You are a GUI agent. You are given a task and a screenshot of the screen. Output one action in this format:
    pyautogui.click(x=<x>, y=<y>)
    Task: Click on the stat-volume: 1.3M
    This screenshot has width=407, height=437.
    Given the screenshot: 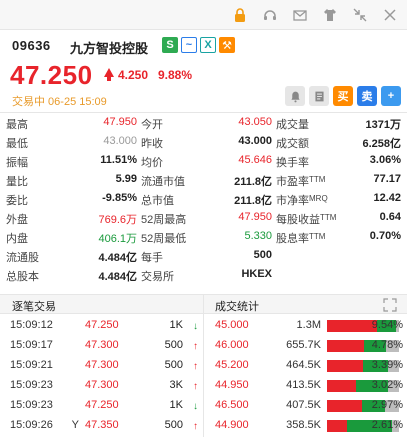 What is the action you would take?
    pyautogui.click(x=308, y=325)
    